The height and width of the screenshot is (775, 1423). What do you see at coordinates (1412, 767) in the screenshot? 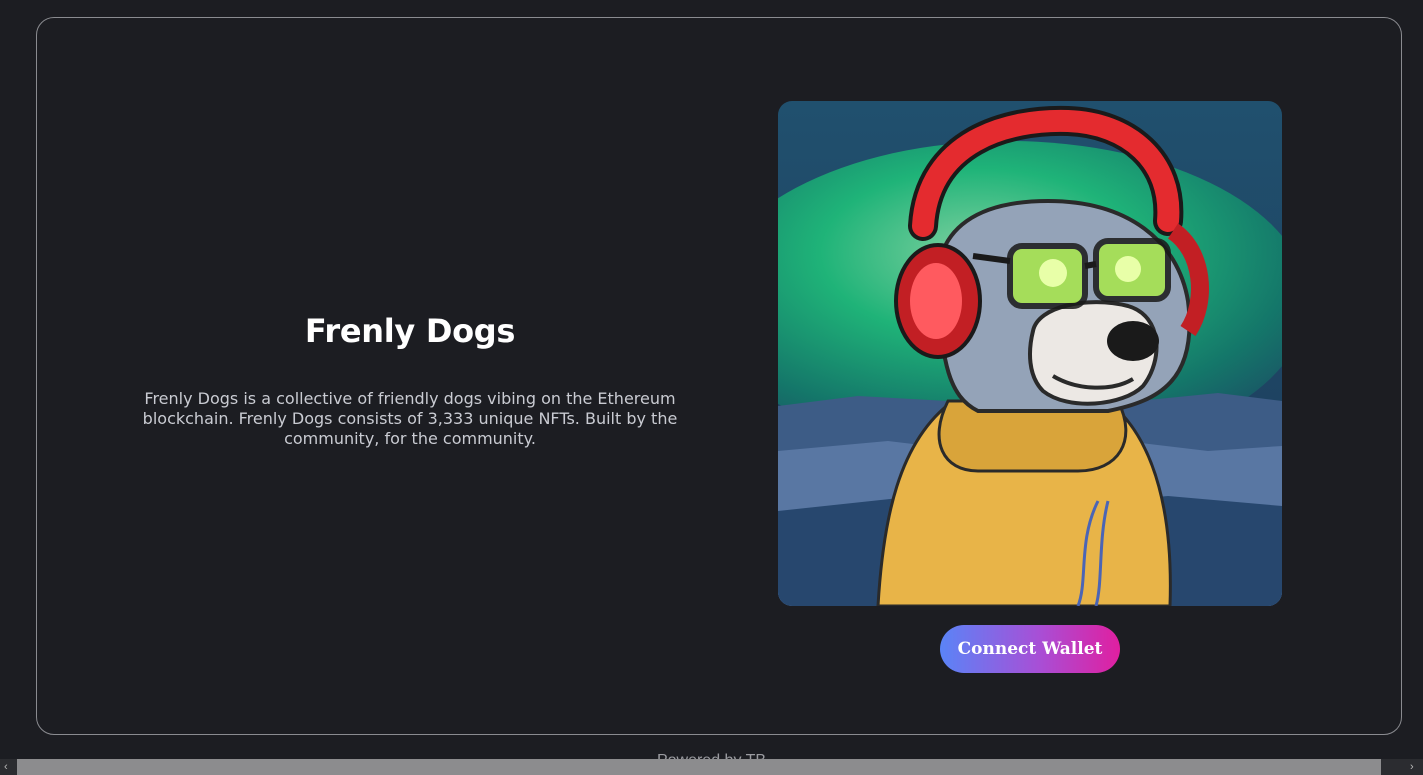
I see `scroll-right-arrow-icon: ›` at bounding box center [1412, 767].